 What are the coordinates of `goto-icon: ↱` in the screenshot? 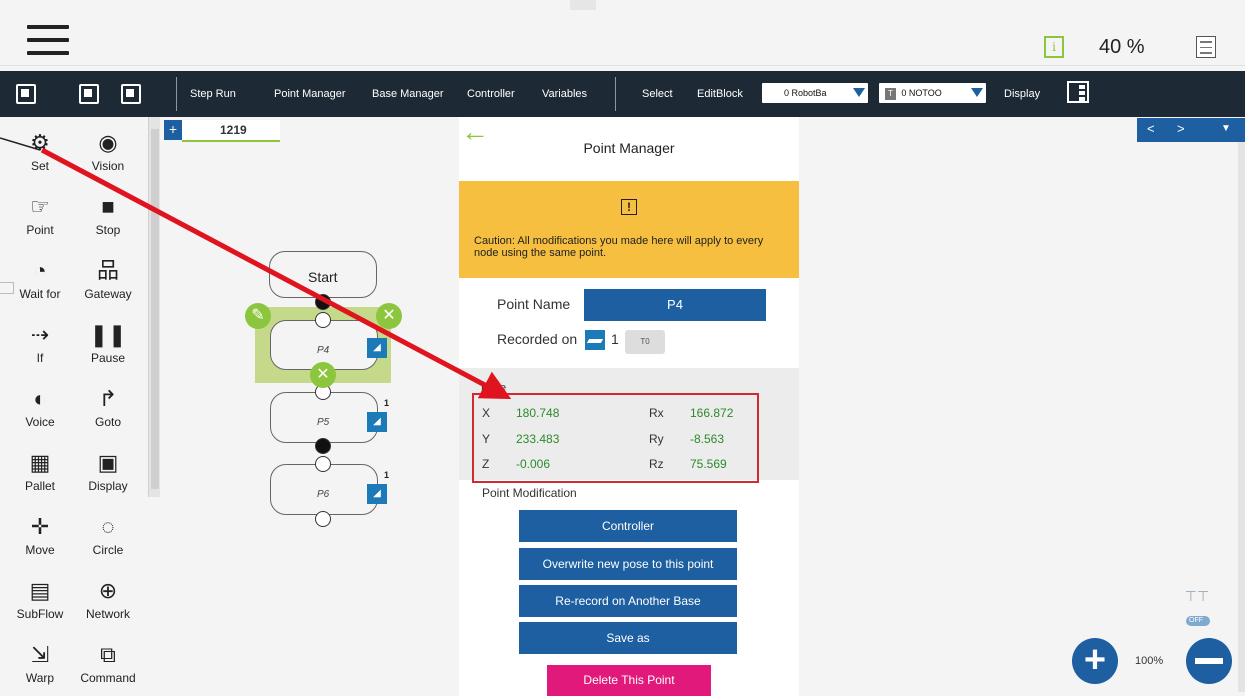 It's located at (108, 398).